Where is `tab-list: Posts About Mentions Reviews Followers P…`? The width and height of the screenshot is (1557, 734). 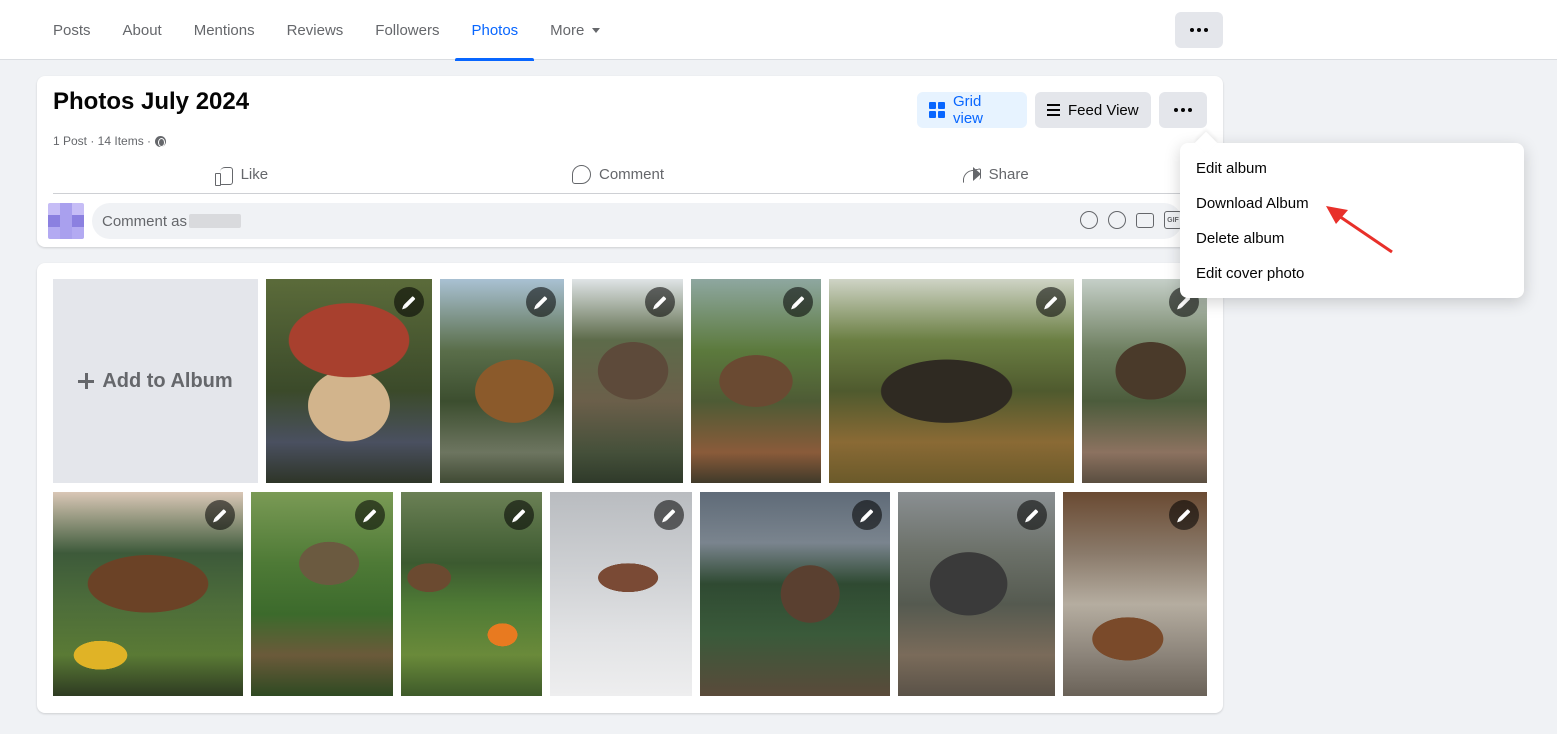 tab-list: Posts About Mentions Reviews Followers P… is located at coordinates (326, 30).